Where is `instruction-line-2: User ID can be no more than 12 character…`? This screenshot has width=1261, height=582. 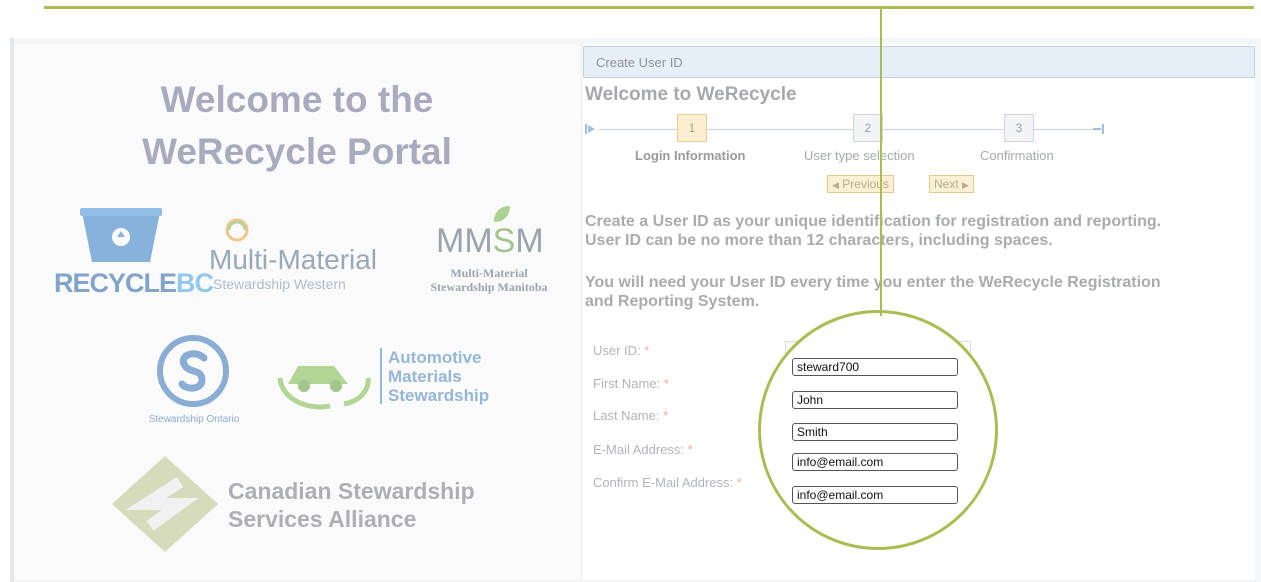 instruction-line-2: User ID can be no more than 12 character… is located at coordinates (819, 240).